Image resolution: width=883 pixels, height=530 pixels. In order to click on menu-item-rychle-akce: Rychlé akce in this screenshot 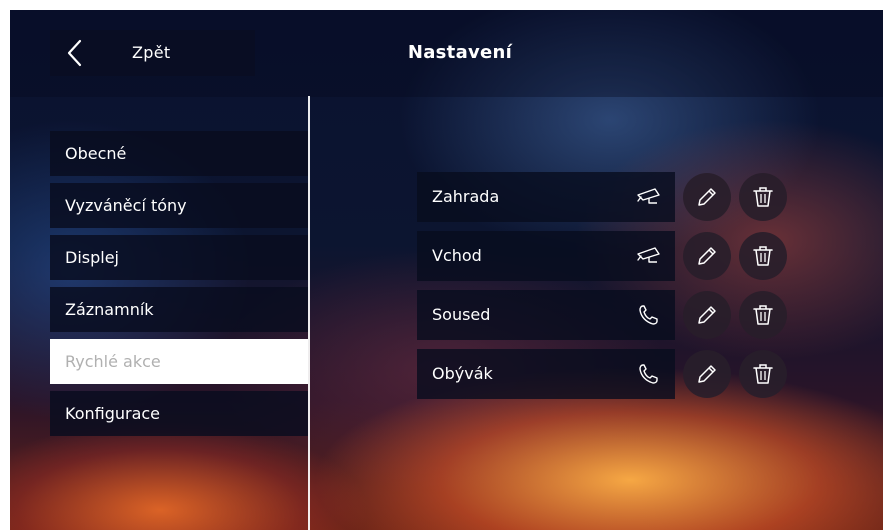, I will do `click(179, 361)`.